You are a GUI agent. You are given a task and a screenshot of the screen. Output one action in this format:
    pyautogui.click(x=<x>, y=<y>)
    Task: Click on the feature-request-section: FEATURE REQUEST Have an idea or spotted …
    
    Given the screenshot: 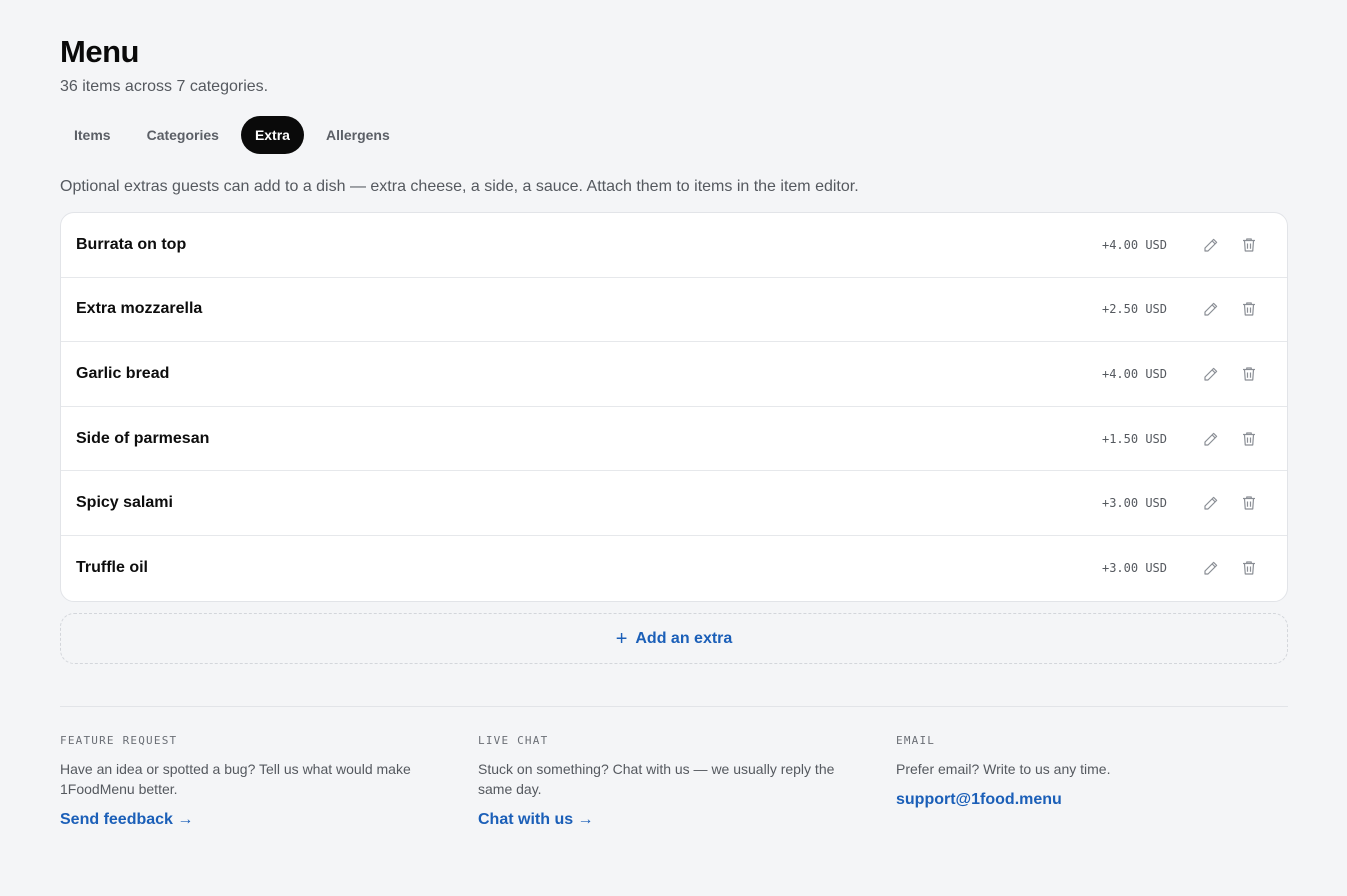 What is the action you would take?
    pyautogui.click(x=245, y=781)
    